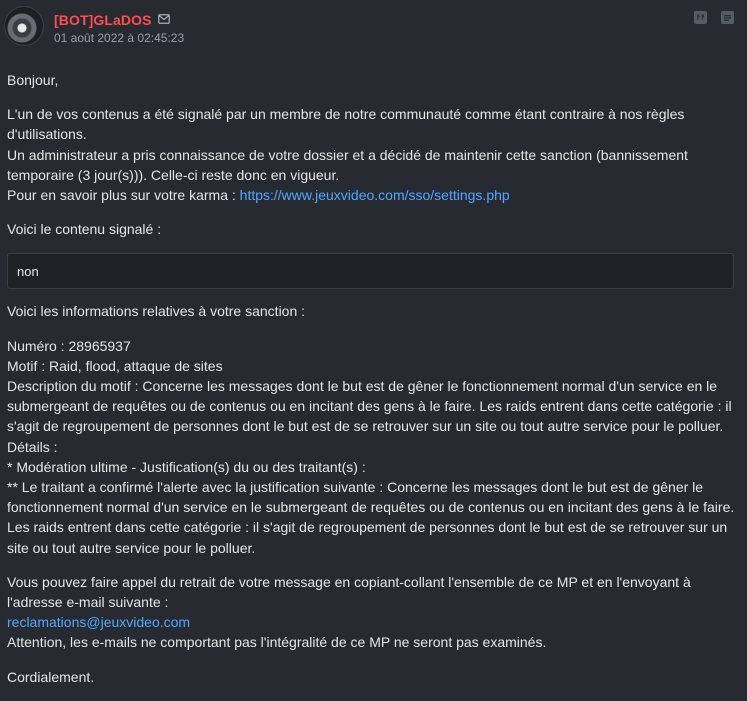  What do you see at coordinates (123, 195) in the screenshot?
I see `karma-prefix: Pour en savoir plus sur votre karma :` at bounding box center [123, 195].